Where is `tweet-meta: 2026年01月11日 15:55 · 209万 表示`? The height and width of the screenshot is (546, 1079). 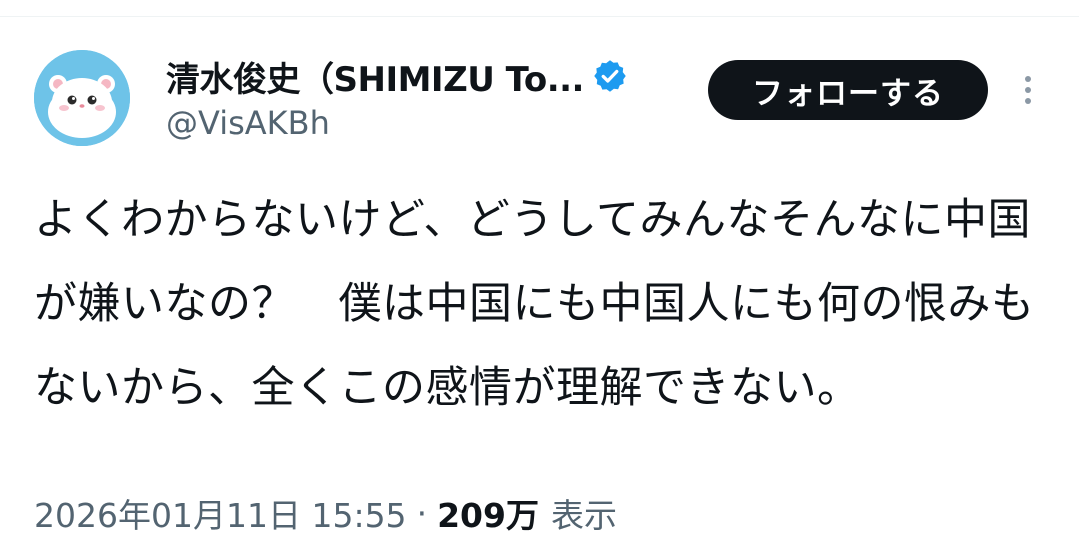 tweet-meta: 2026年01月11日 15:55 · 209万 表示 is located at coordinates (325, 513).